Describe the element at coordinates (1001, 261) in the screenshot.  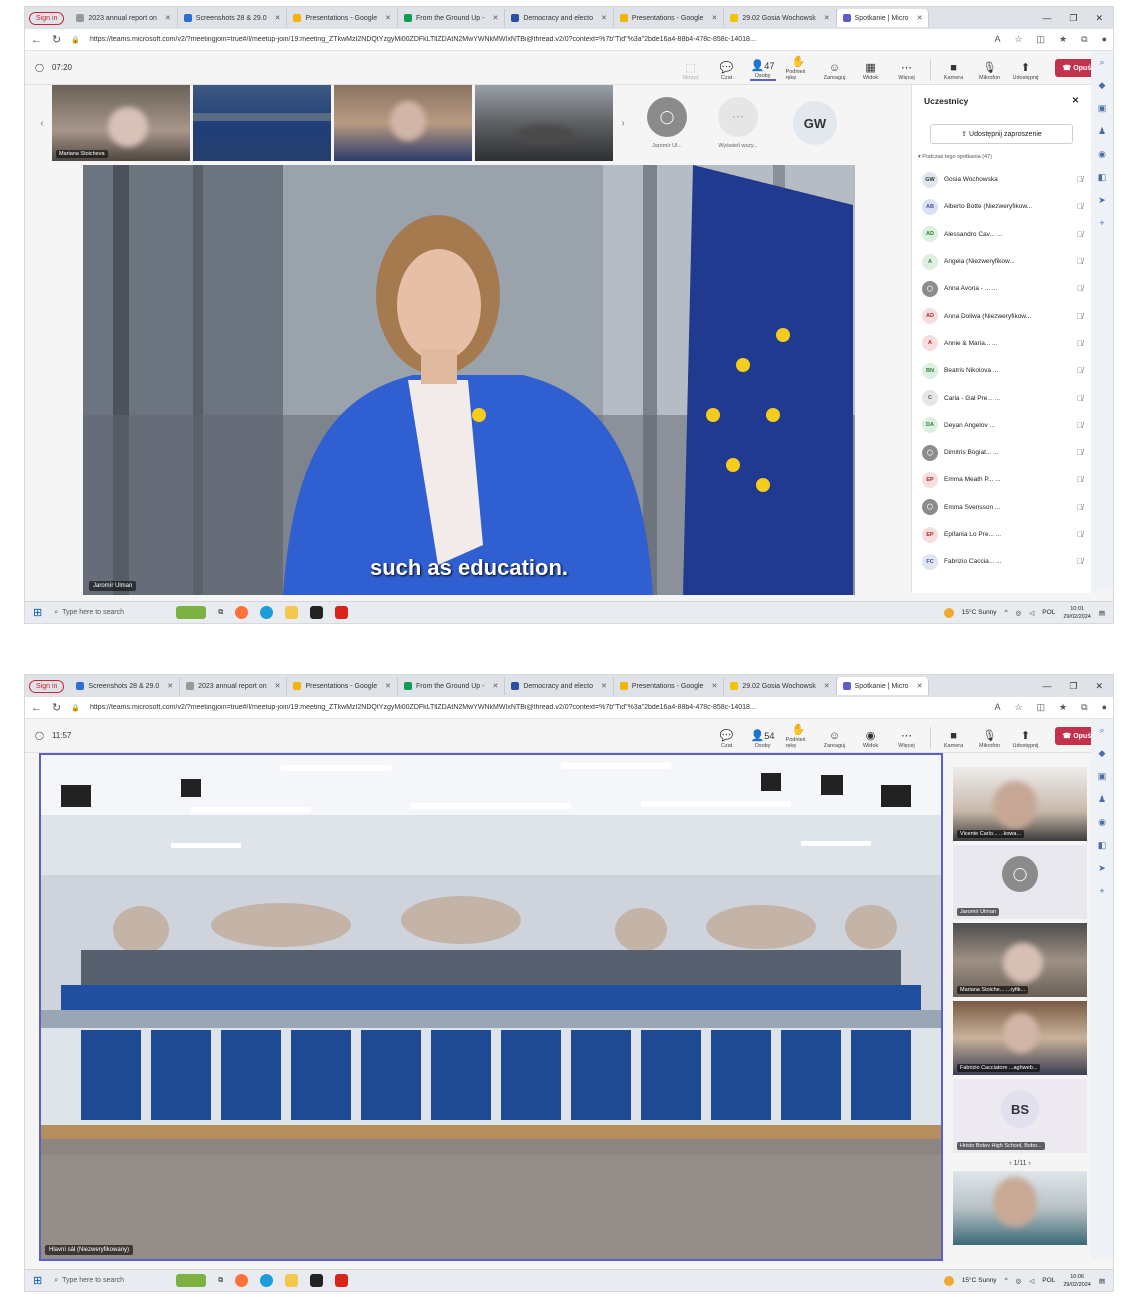
I see `participant-row: A Angela (Niezweryfikow... 🎙̸` at that location.